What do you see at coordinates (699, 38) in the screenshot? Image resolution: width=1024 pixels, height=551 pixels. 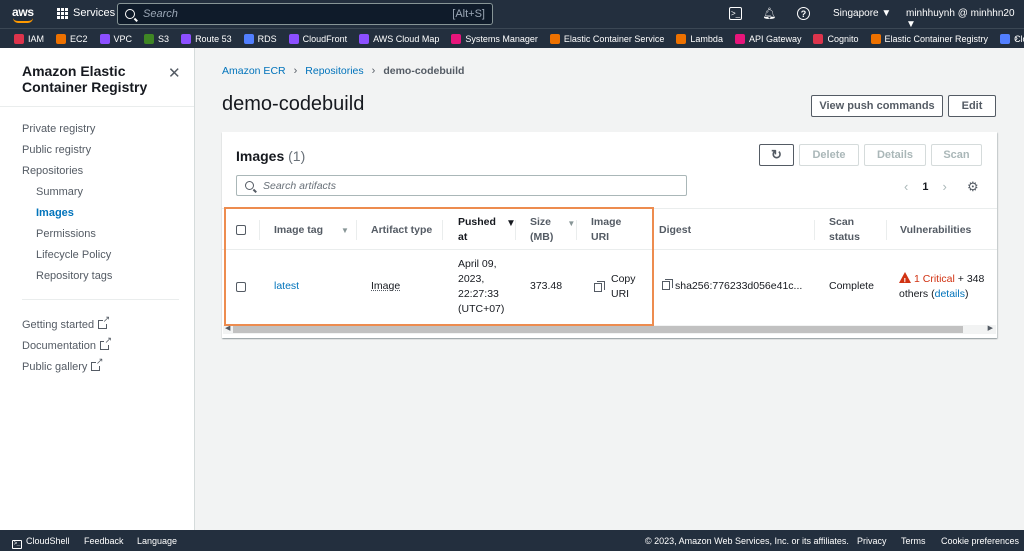 I see `favorite-lambda: Lambda` at bounding box center [699, 38].